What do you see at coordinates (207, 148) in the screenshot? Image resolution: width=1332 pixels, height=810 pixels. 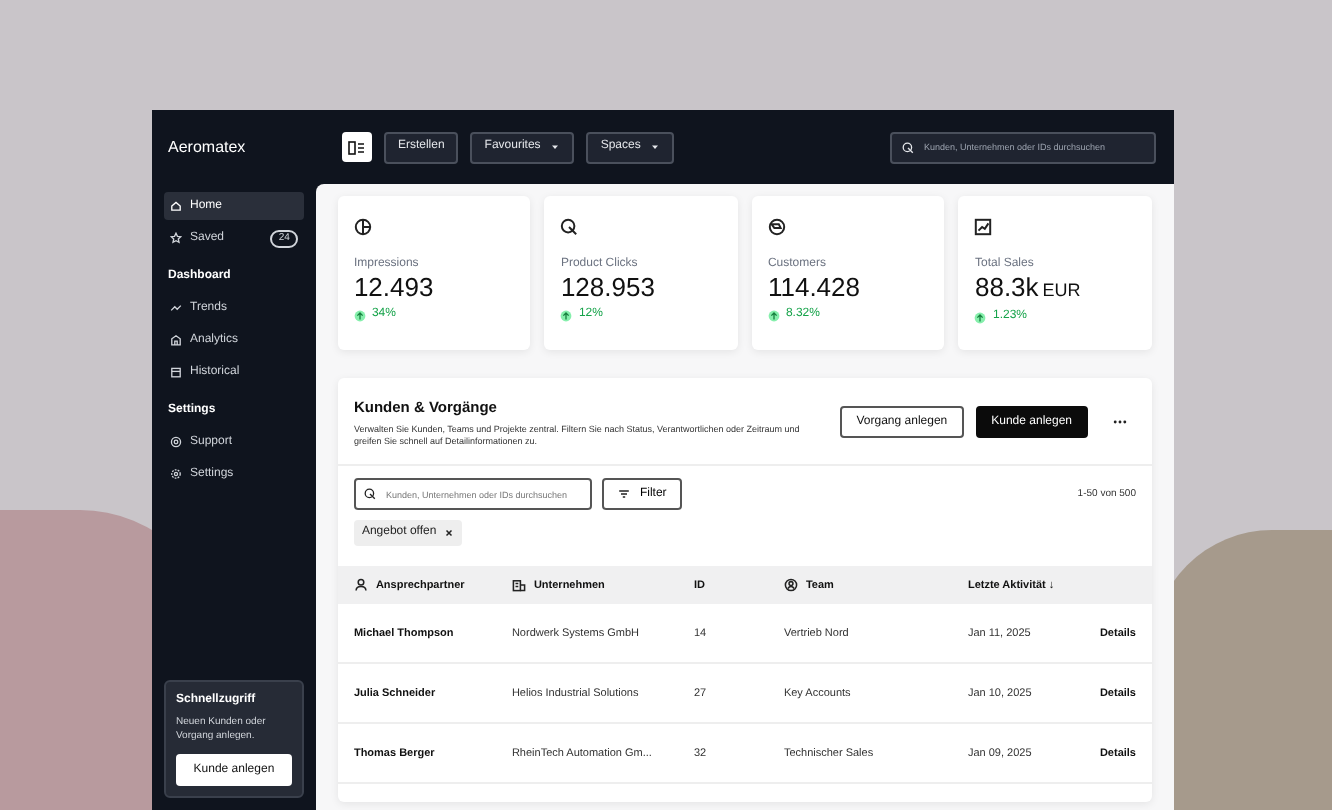 I see `app-logo: Aeromatex` at bounding box center [207, 148].